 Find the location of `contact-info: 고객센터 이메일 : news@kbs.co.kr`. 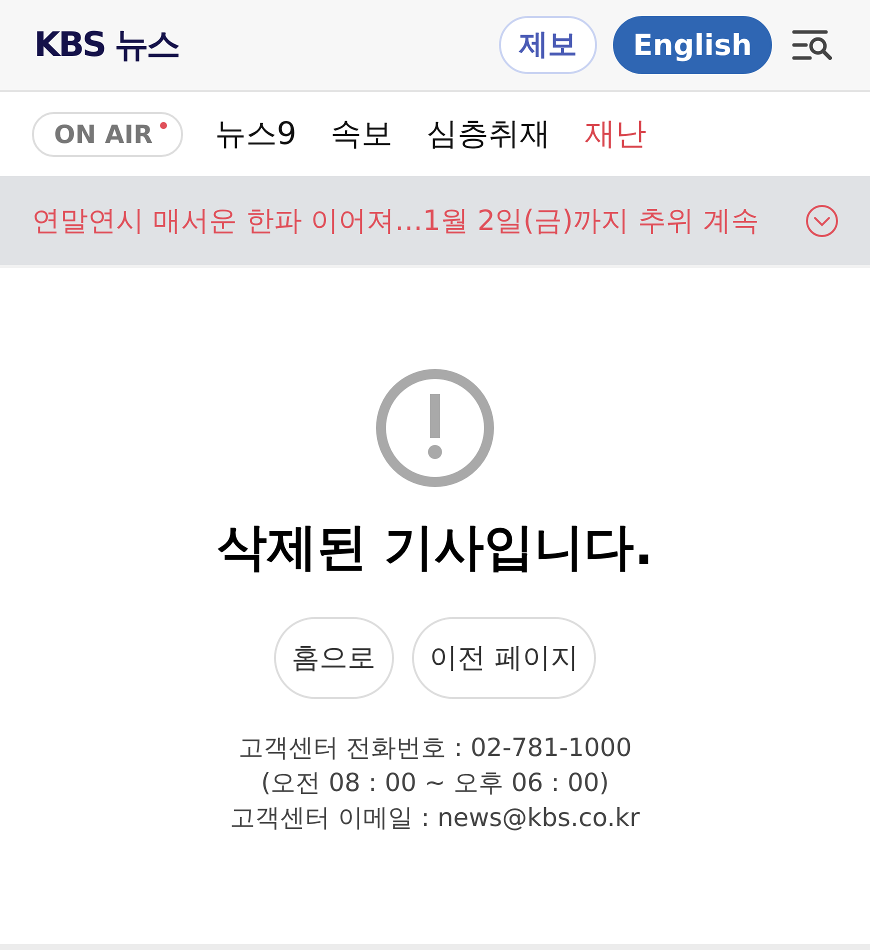

contact-info: 고객센터 이메일 : news@kbs.co.kr is located at coordinates (435, 818).